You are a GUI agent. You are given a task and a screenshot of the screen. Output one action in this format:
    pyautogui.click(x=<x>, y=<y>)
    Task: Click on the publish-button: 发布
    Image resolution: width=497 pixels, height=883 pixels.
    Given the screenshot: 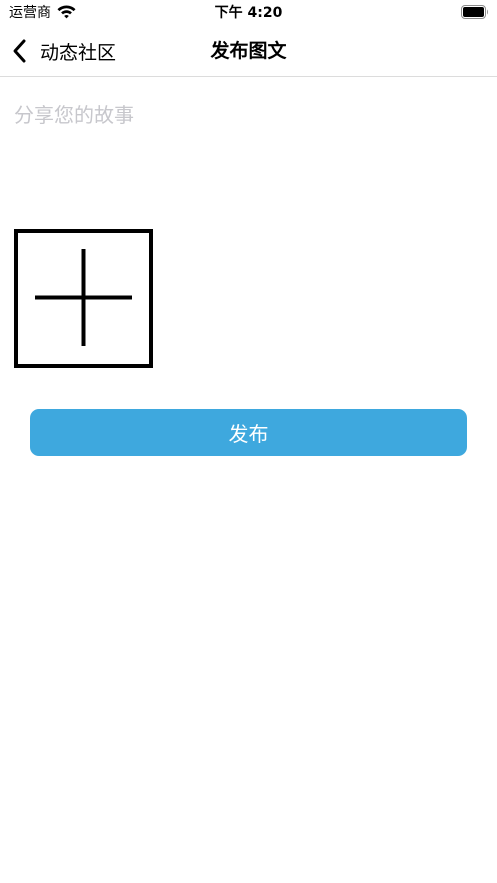 What is the action you would take?
    pyautogui.click(x=248, y=432)
    